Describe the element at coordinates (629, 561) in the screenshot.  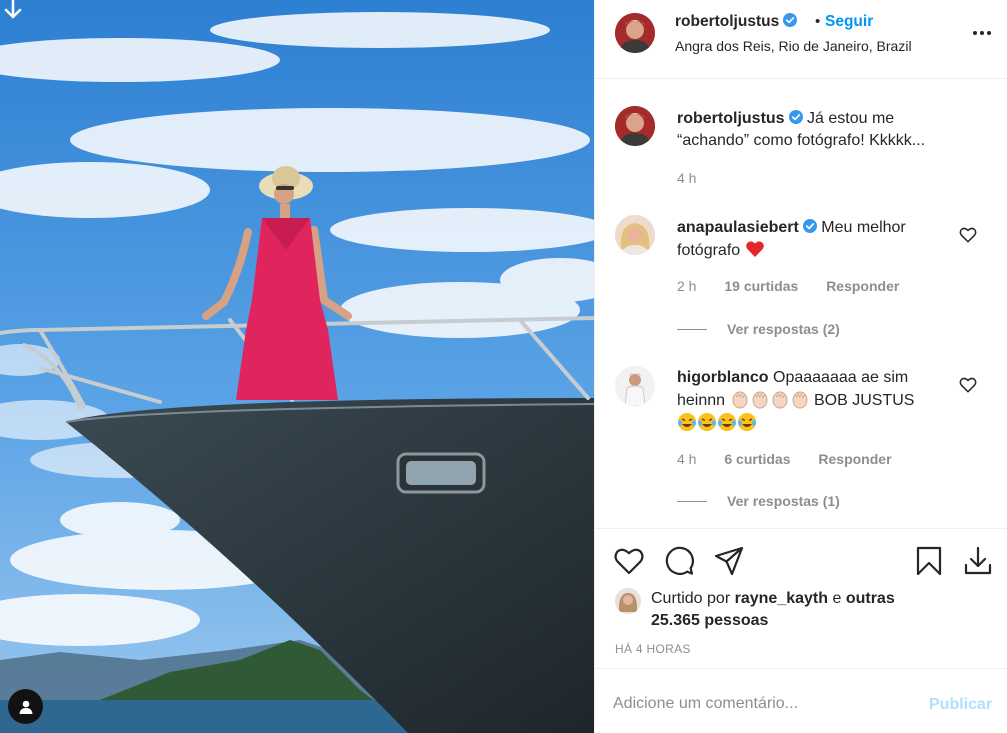
I see `heart-icon` at that location.